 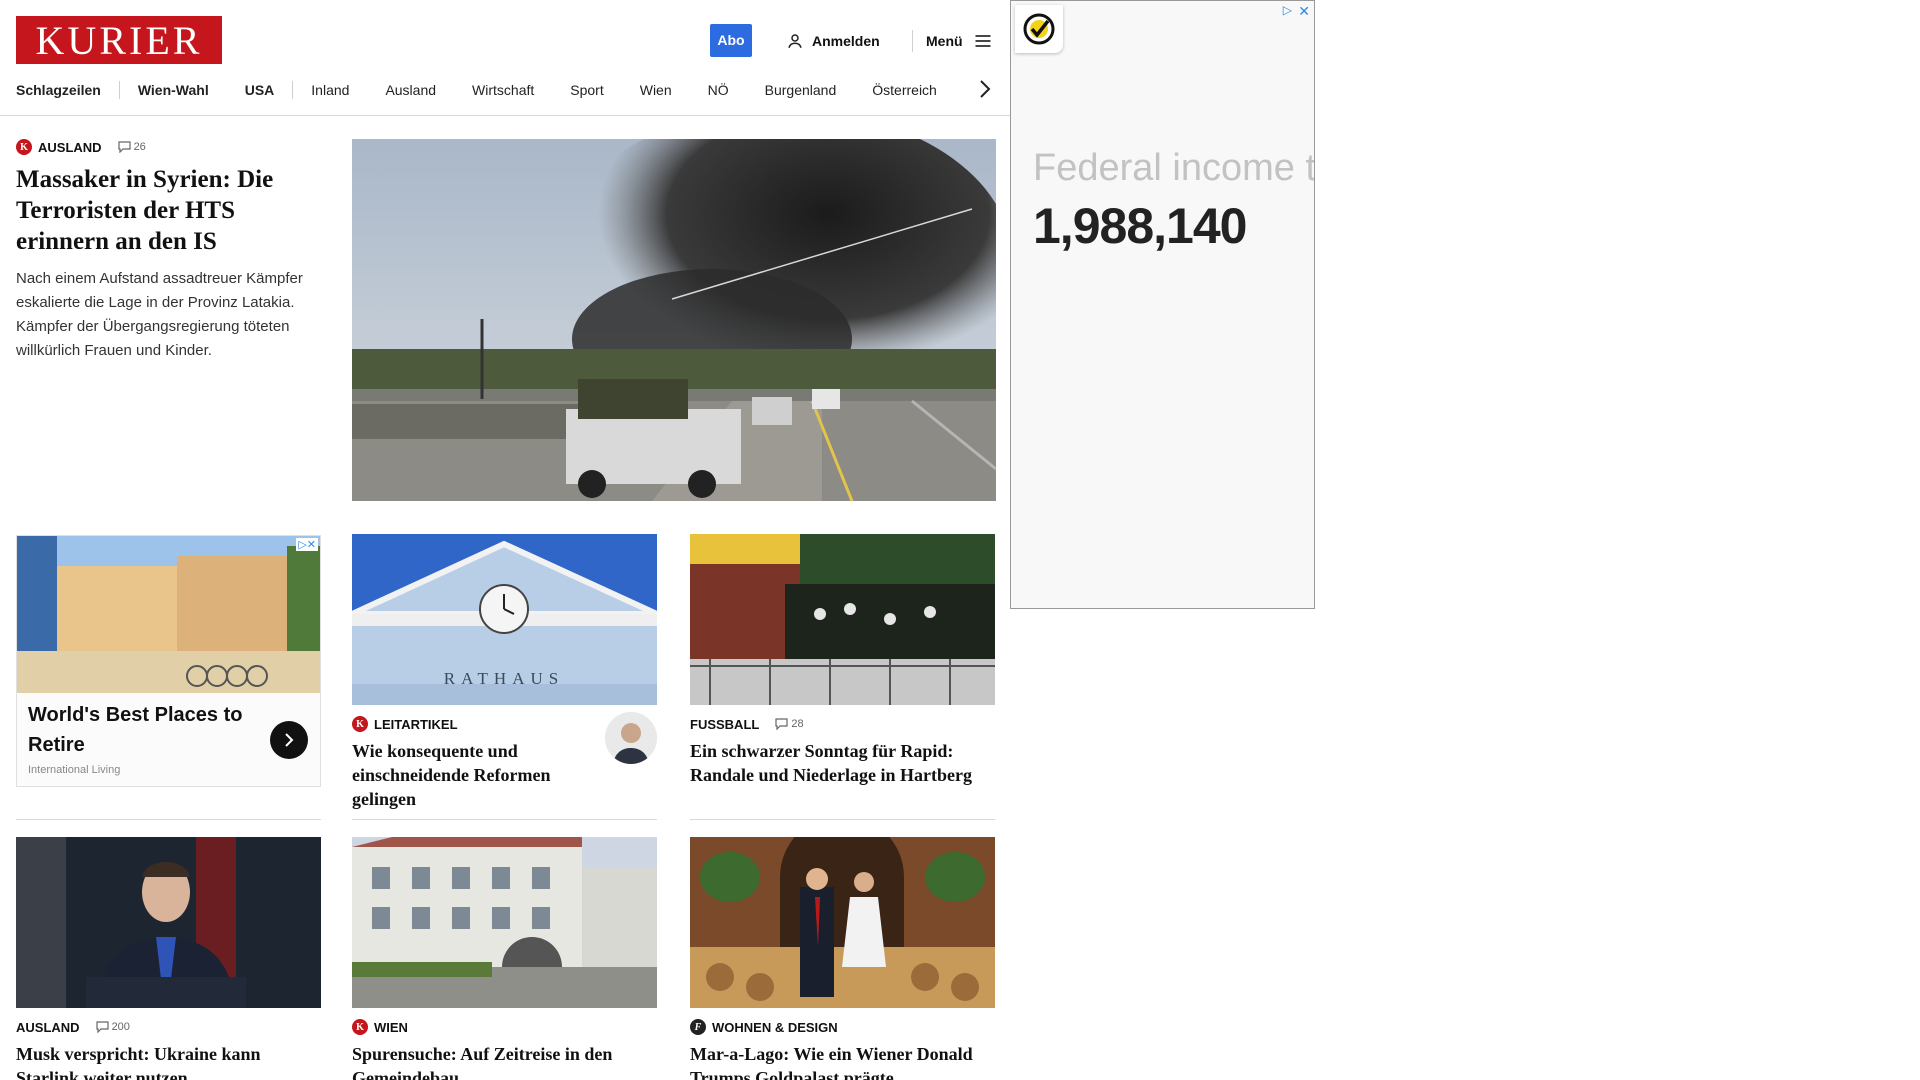 What do you see at coordinates (656, 90) in the screenshot?
I see `nav-item-wien: Wien` at bounding box center [656, 90].